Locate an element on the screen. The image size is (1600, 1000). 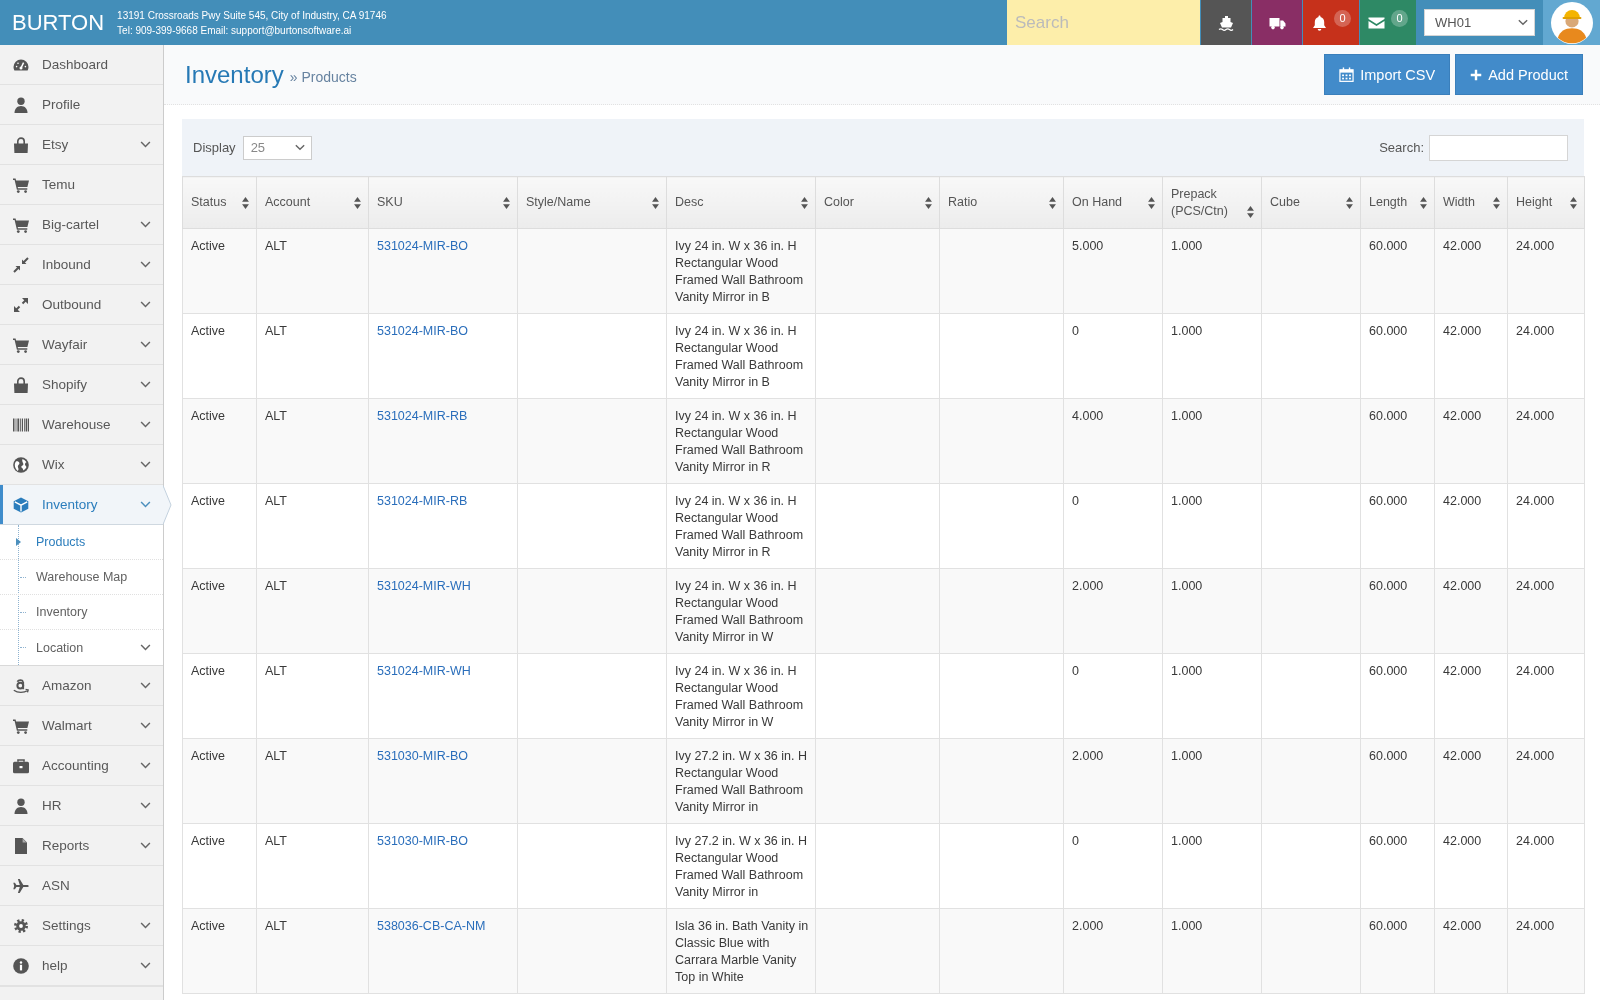
table-cell: Isla 36 in. Bath Vanity in Classic Blue with Carrara Marble Vanity Top in White is located at coordinates (741, 951).